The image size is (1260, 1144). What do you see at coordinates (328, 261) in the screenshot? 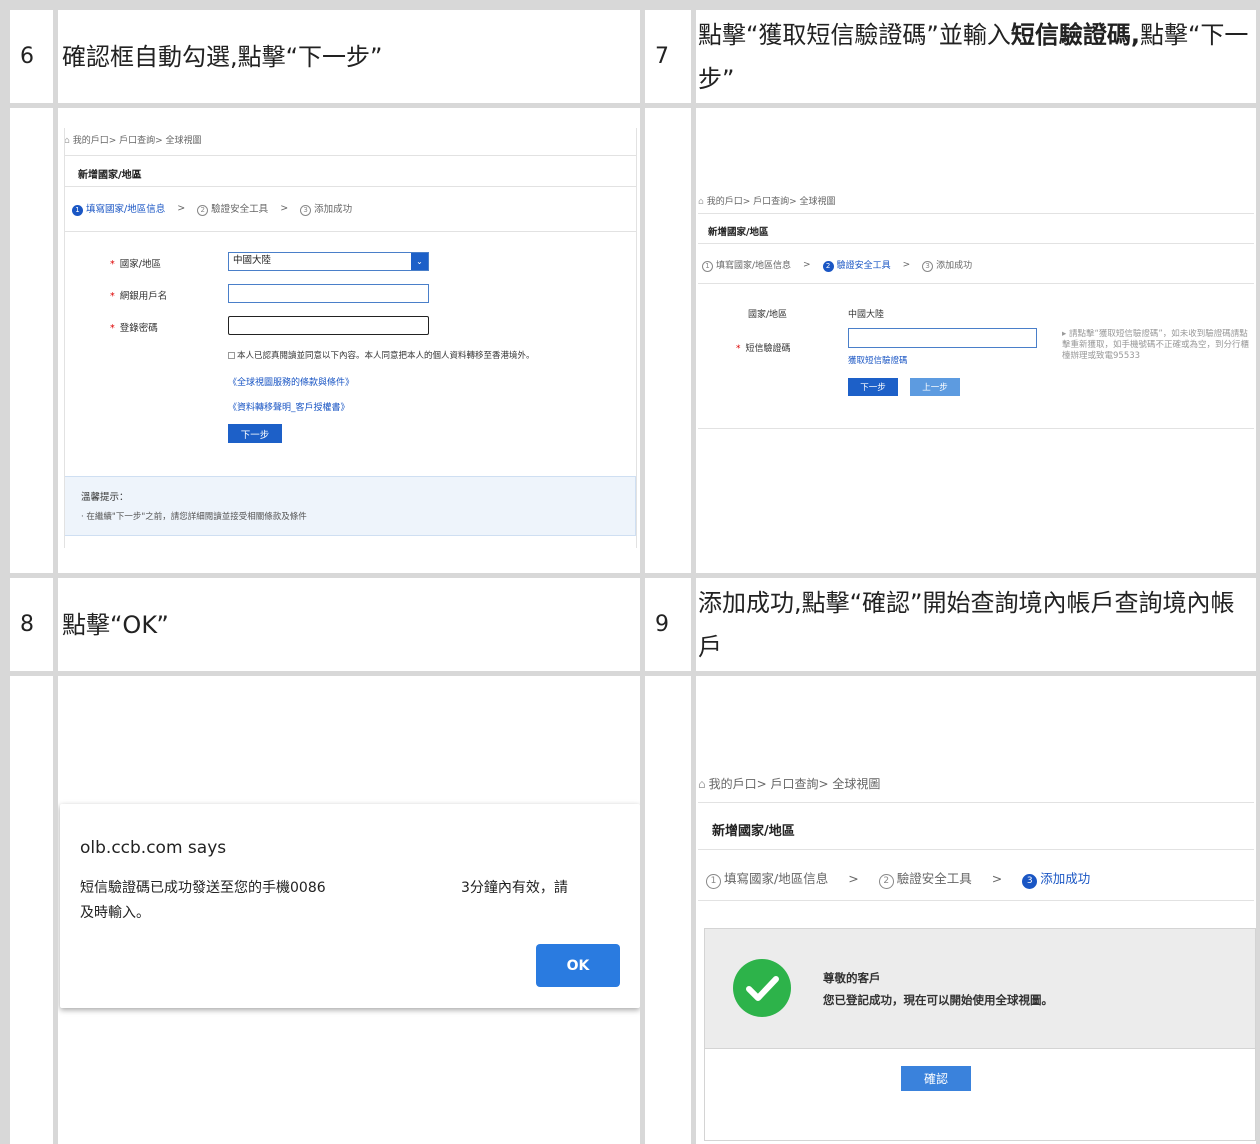
I see `country-select: 中國大陸 ⌄` at bounding box center [328, 261].